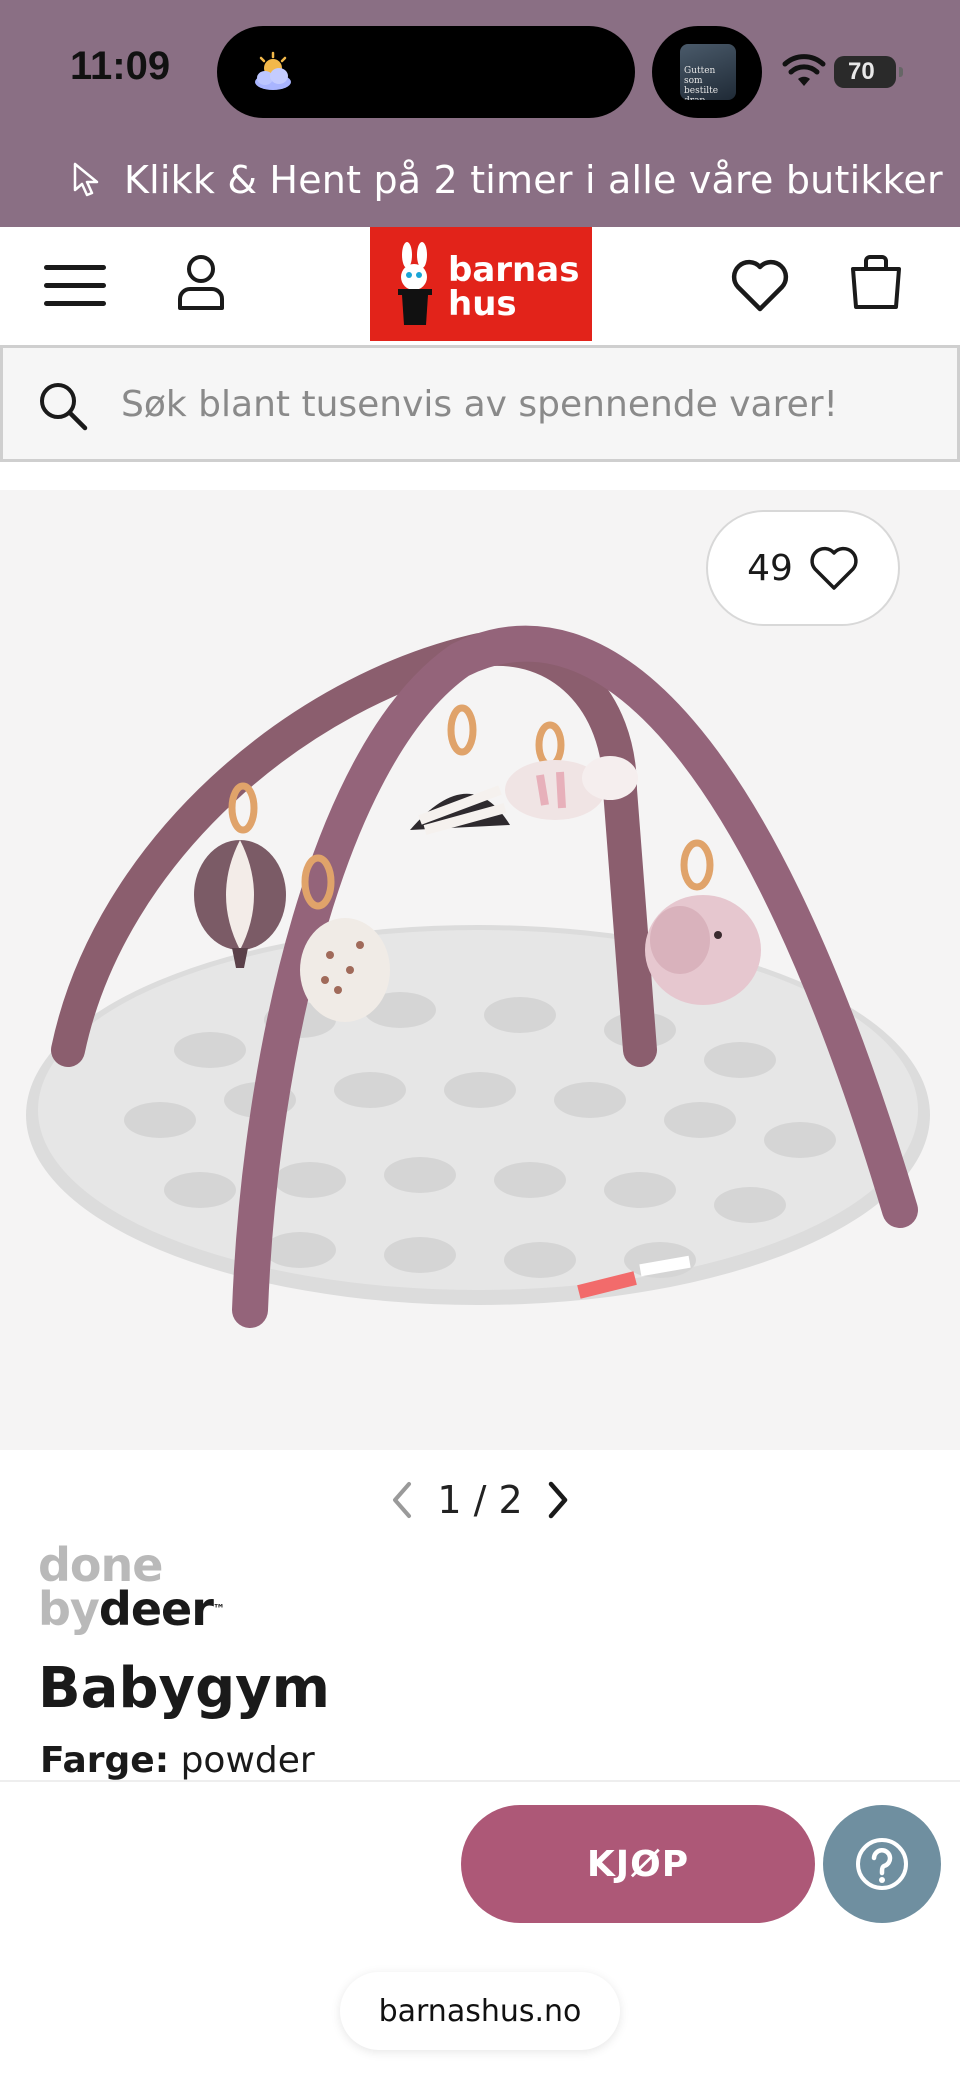  What do you see at coordinates (760, 285) in the screenshot?
I see `heart-icon` at bounding box center [760, 285].